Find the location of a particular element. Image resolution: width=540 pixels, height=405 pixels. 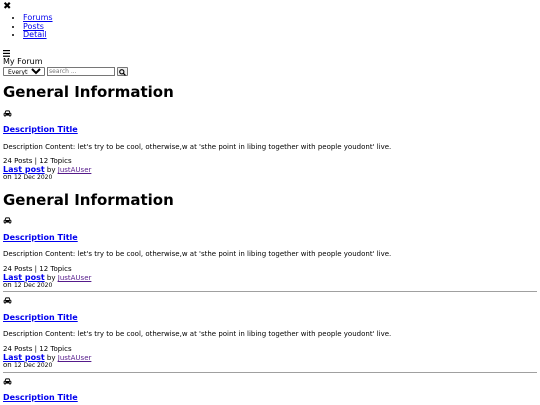

nav-link-detail: Detail is located at coordinates (35, 34).